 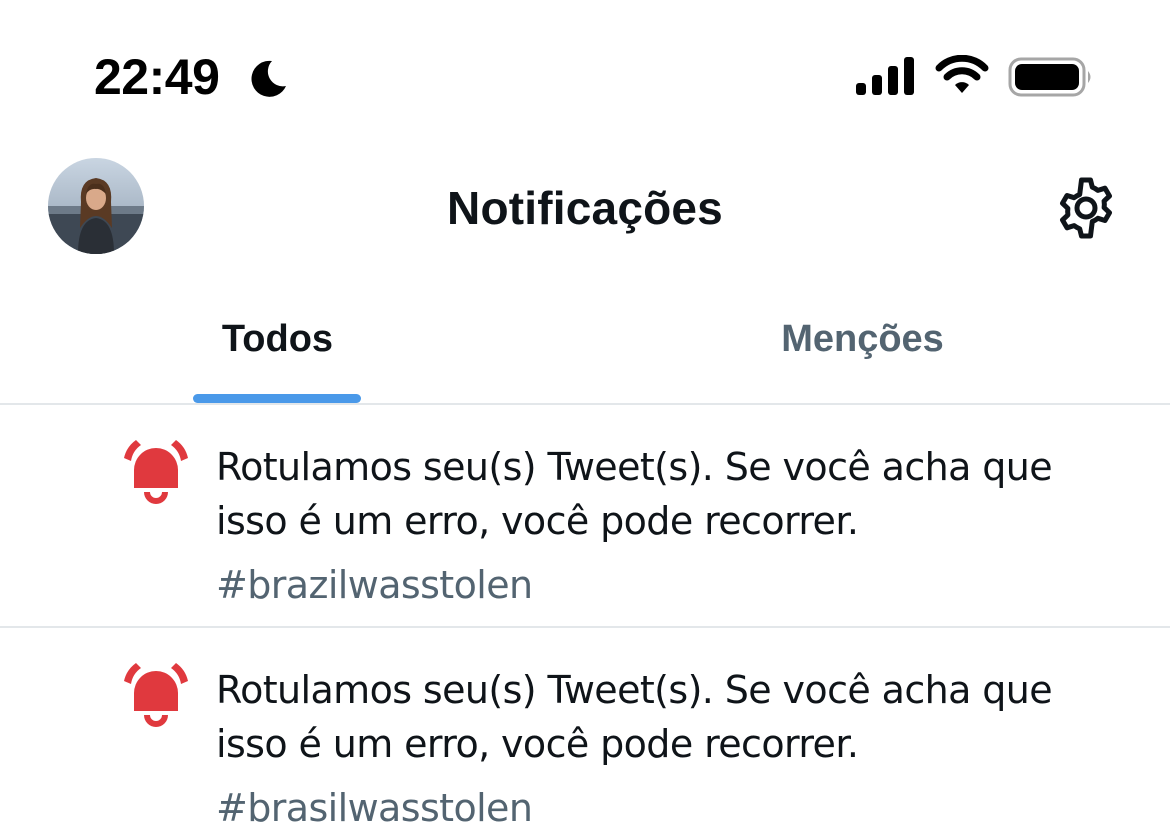 I want to click on gear-icon, so click(x=1086, y=208).